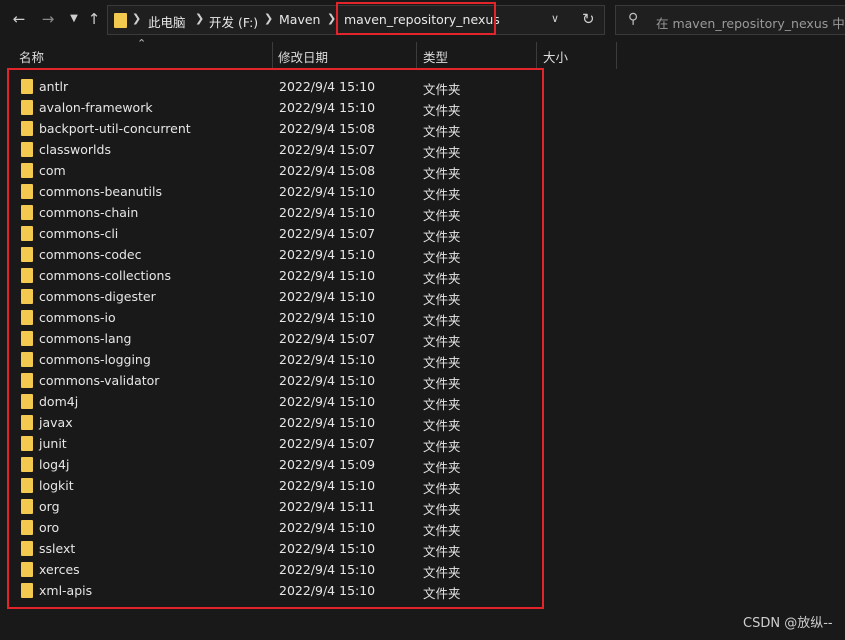 The width and height of the screenshot is (845, 640). I want to click on column-modified: 修改日期, so click(303, 56).